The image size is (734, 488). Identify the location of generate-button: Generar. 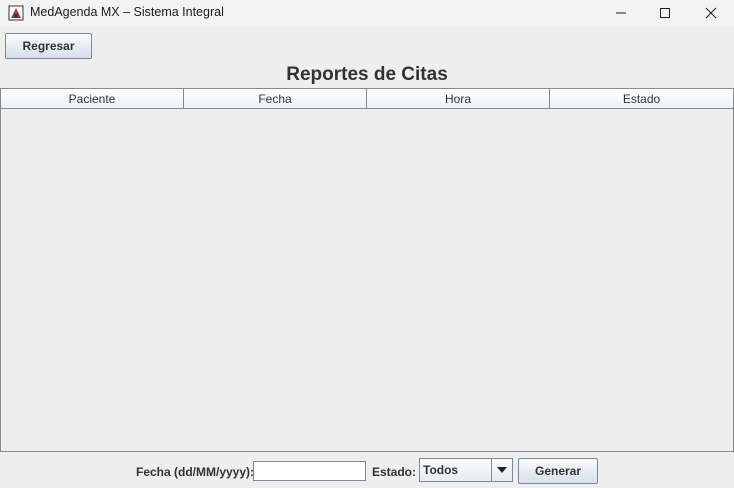
(558, 471).